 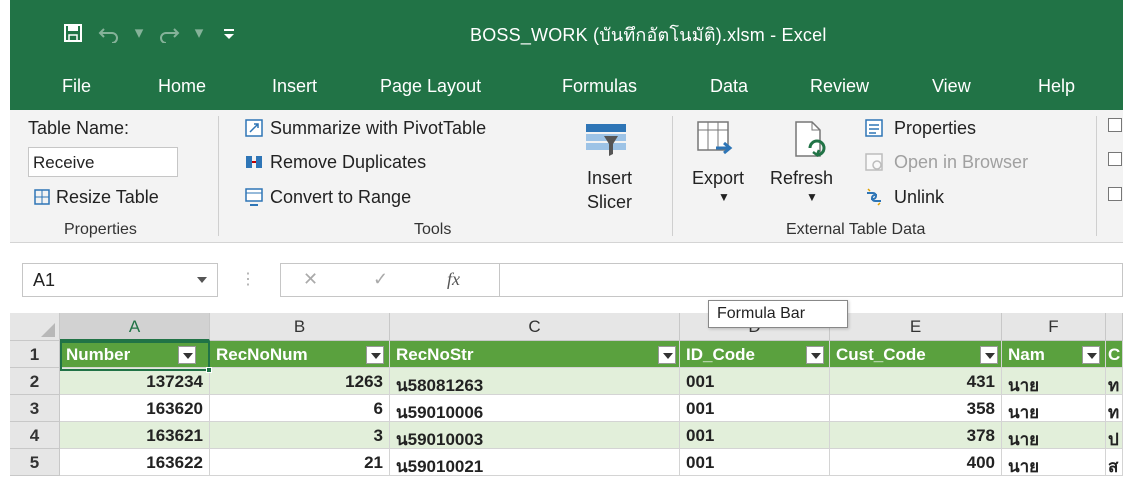 What do you see at coordinates (881, 354) in the screenshot?
I see `header-label: Cust_Code` at bounding box center [881, 354].